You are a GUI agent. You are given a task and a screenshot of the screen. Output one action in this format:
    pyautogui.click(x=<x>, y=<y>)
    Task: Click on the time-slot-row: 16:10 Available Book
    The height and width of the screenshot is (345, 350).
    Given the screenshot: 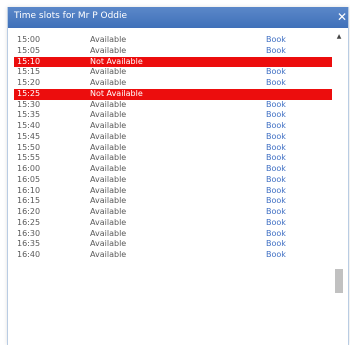 What is the action you would take?
    pyautogui.click(x=173, y=191)
    